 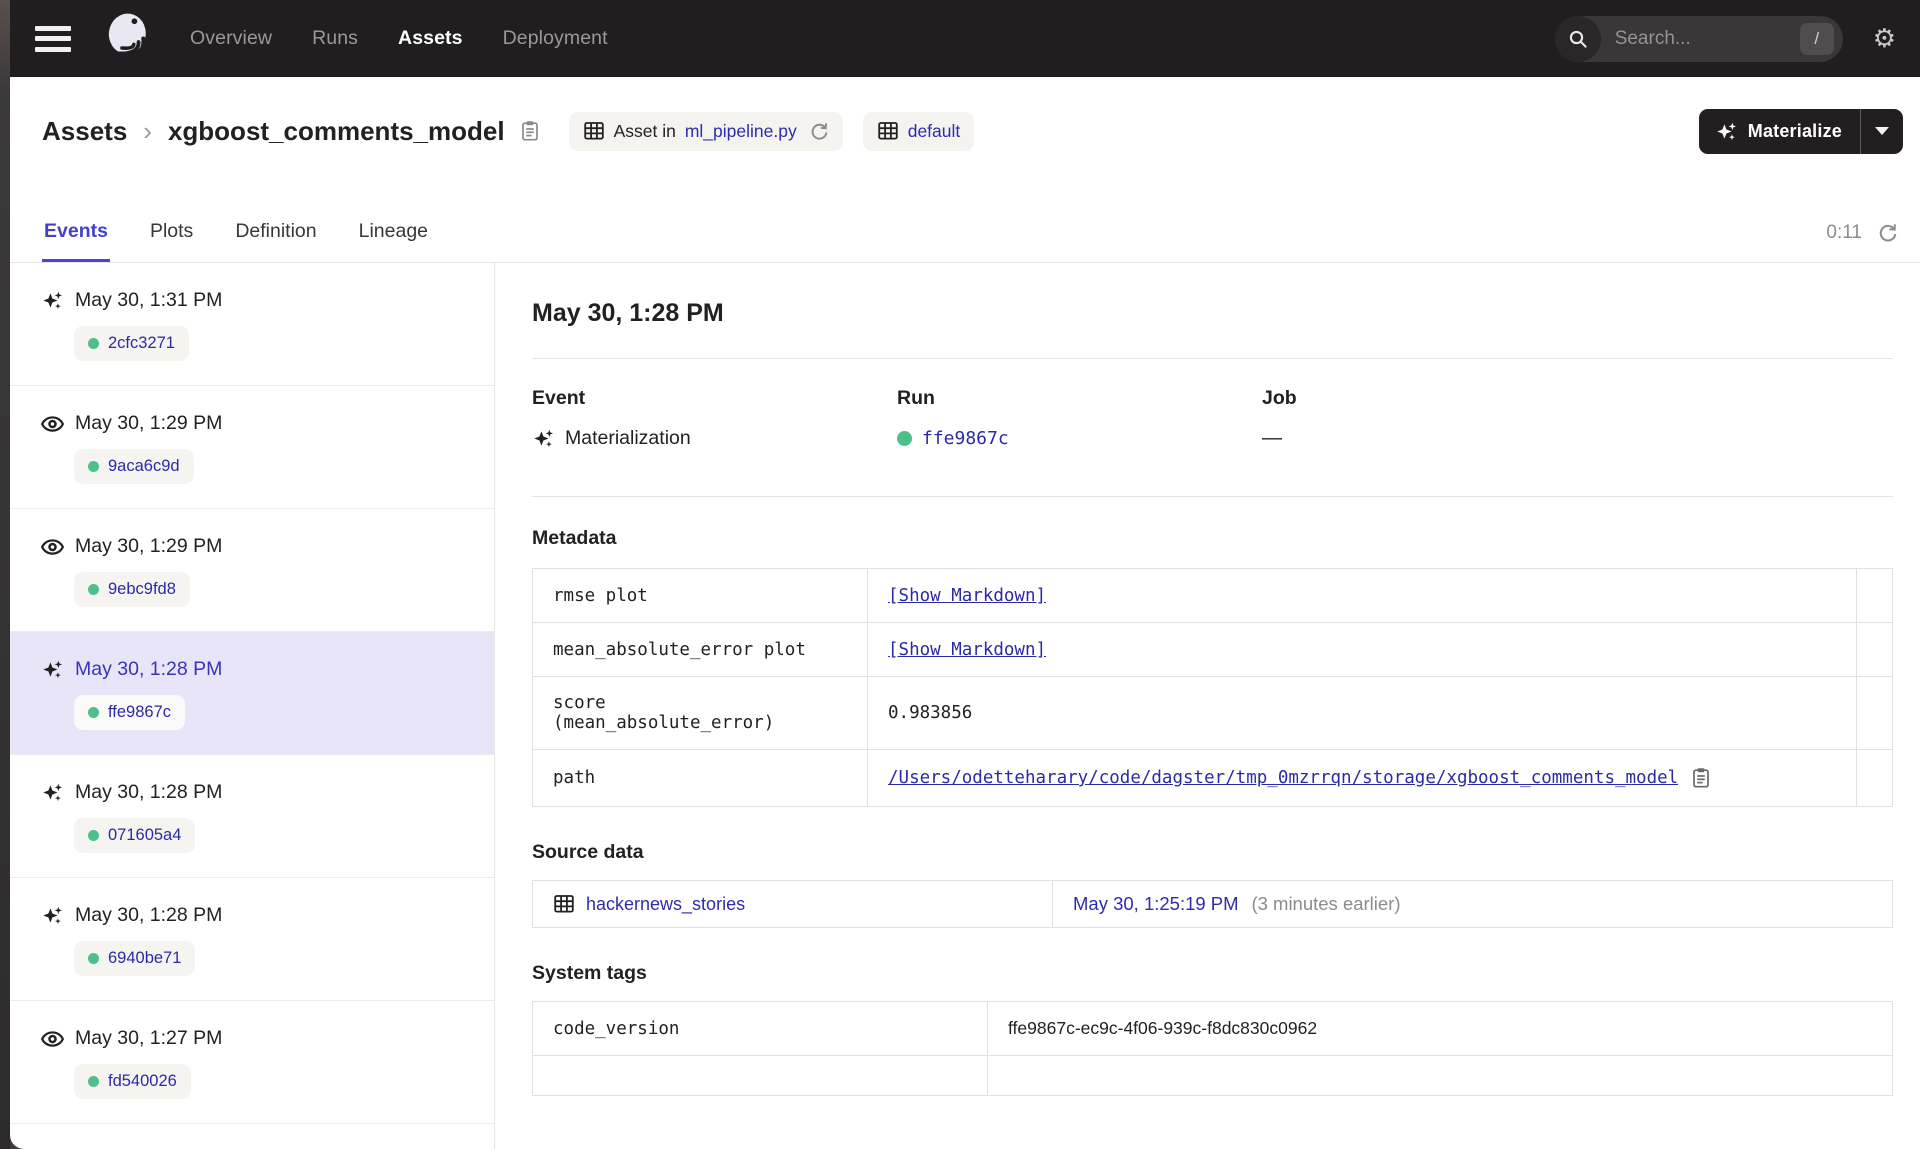 What do you see at coordinates (393, 241) in the screenshot?
I see `tab-lineage: Lineage` at bounding box center [393, 241].